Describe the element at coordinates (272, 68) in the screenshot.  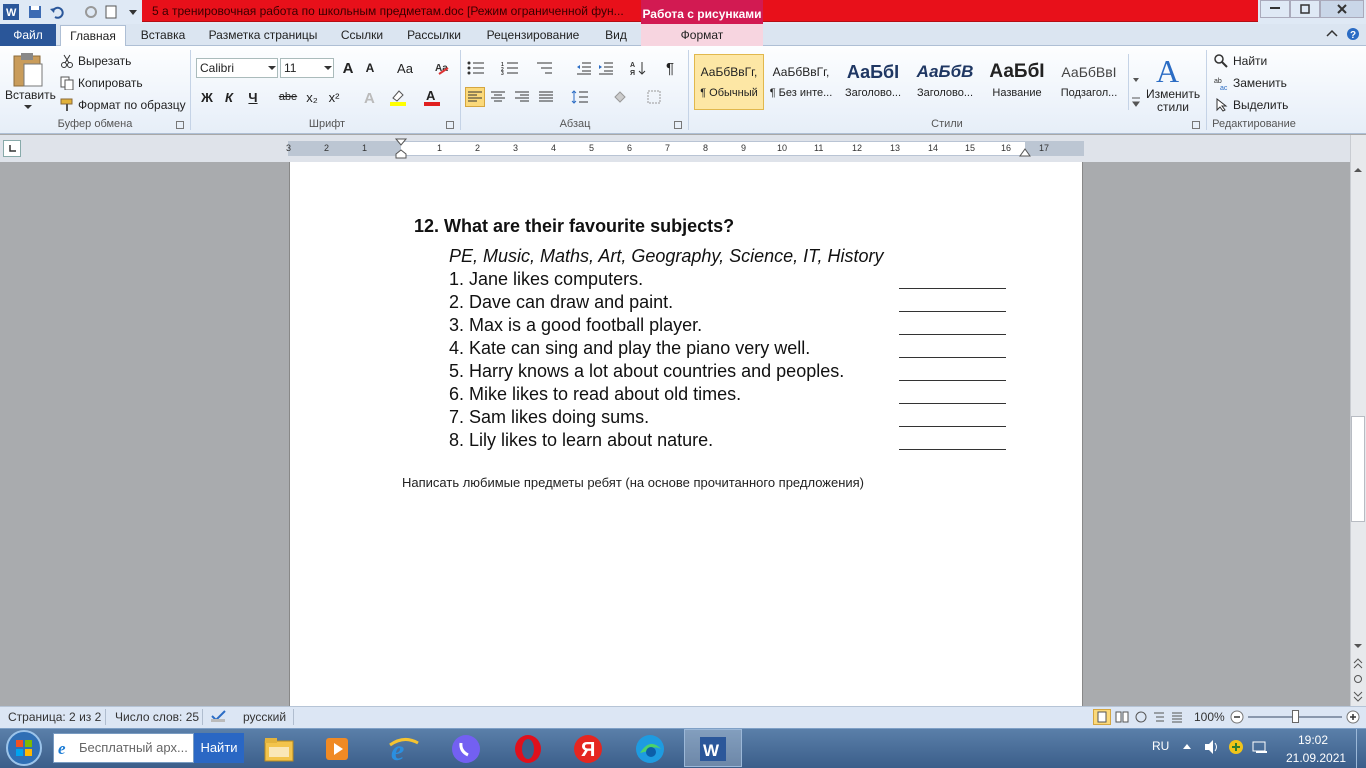
I see `font-name-dropdown-icon` at that location.